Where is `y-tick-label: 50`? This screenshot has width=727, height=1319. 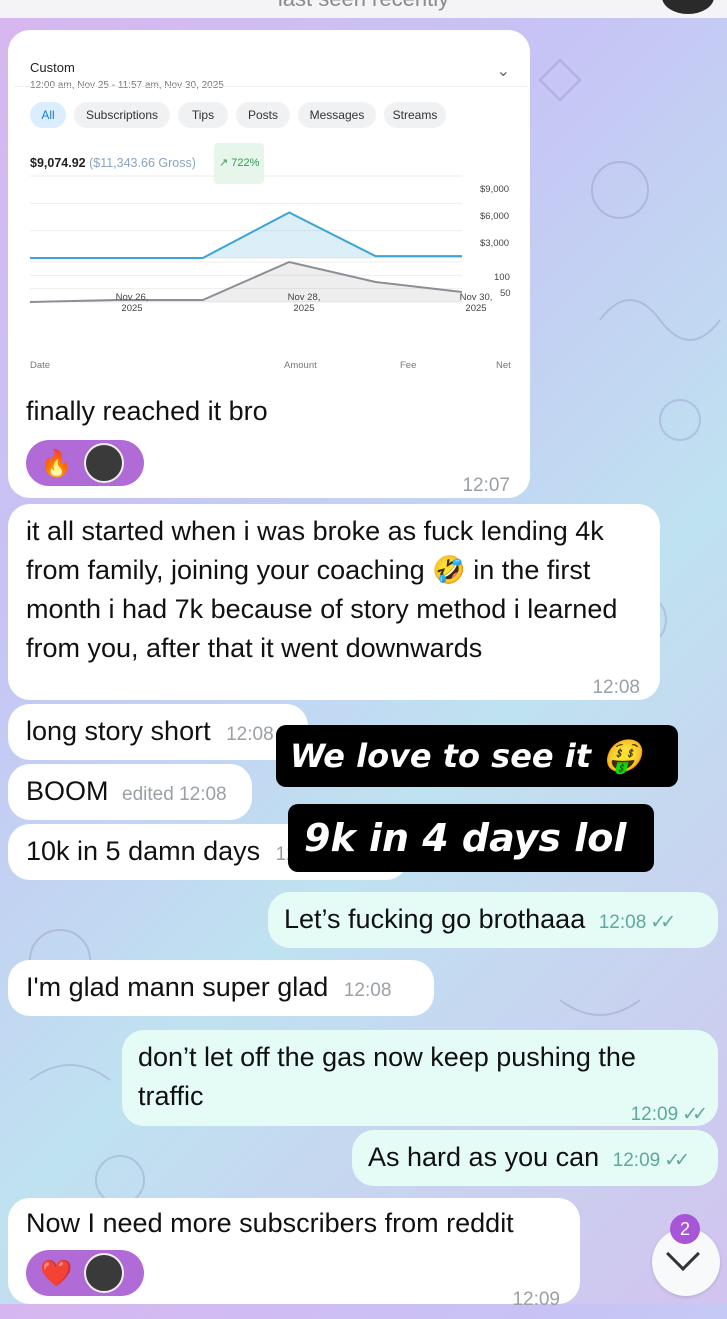
y-tick-label: 50 is located at coordinates (505, 293).